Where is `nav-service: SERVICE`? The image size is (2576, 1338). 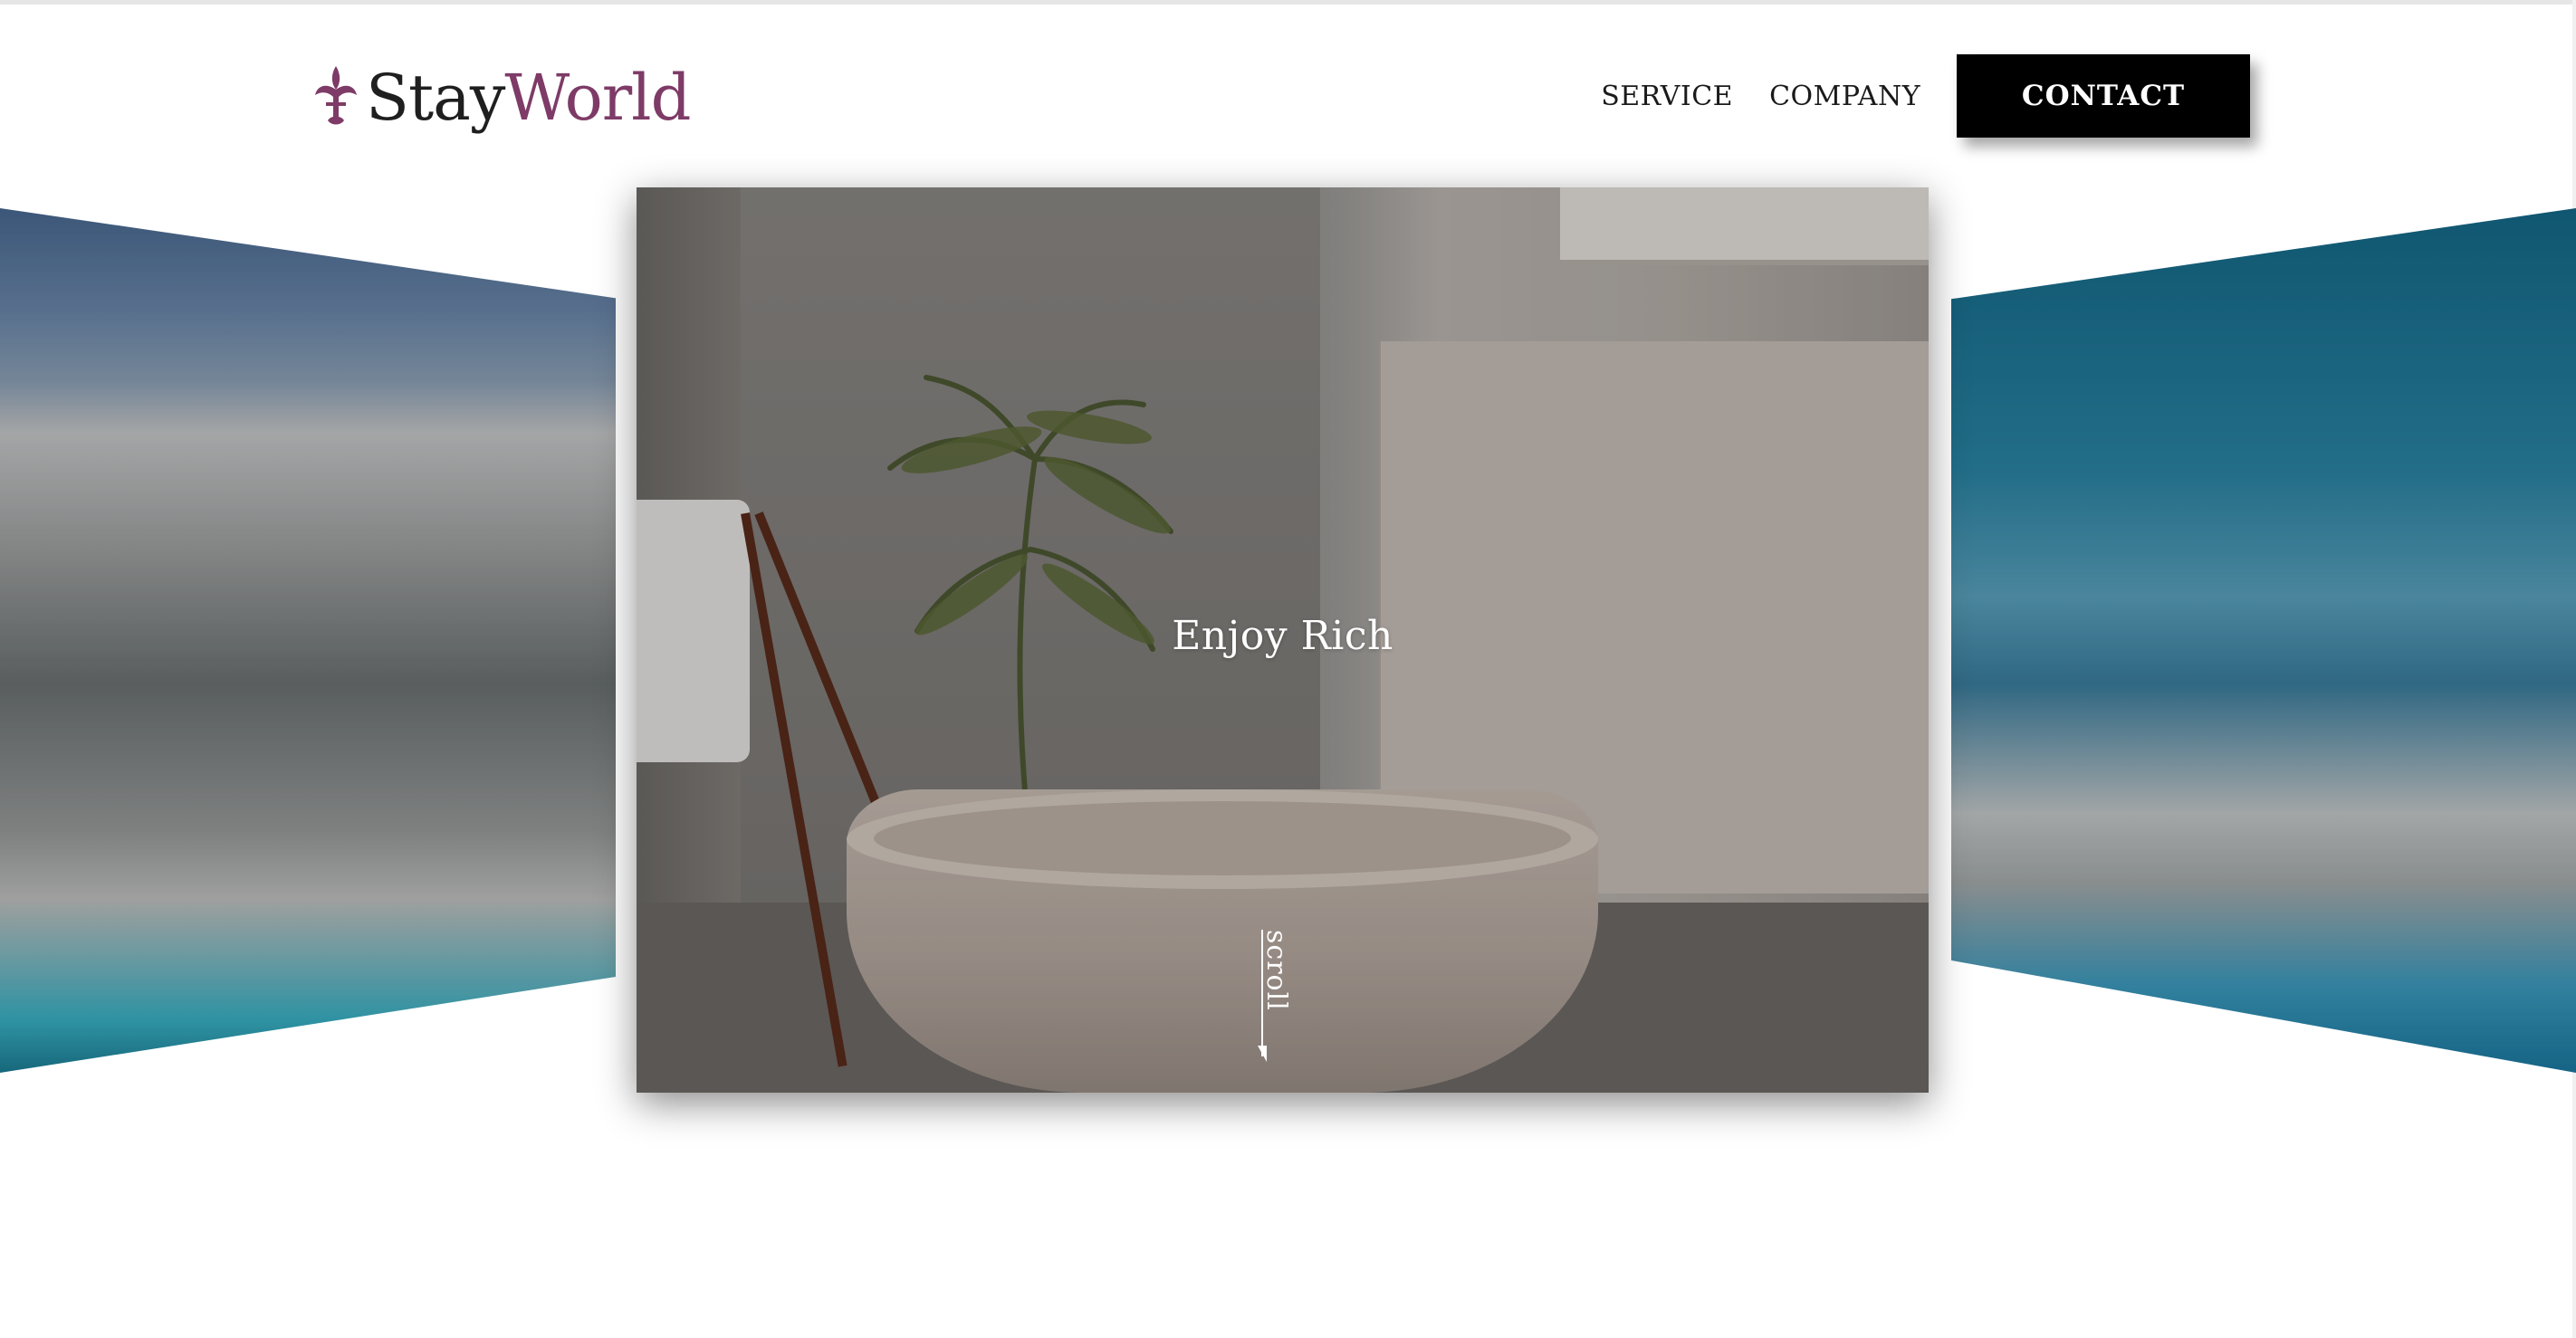
nav-service: SERVICE is located at coordinates (1667, 96).